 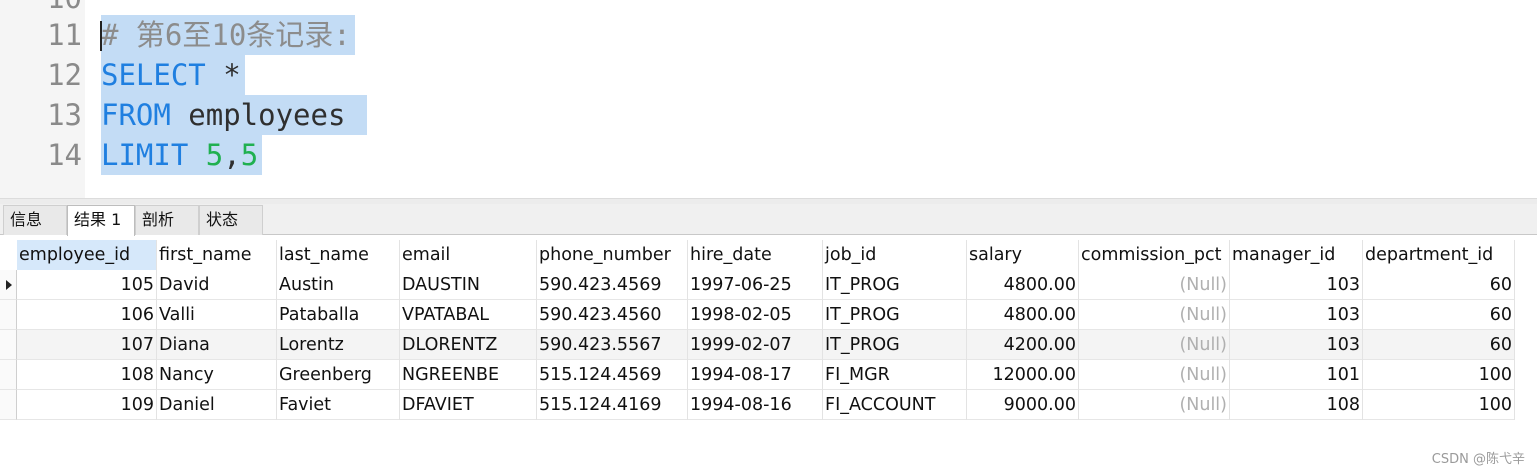 What do you see at coordinates (167, 220) in the screenshot?
I see `tab-2: 剖析` at bounding box center [167, 220].